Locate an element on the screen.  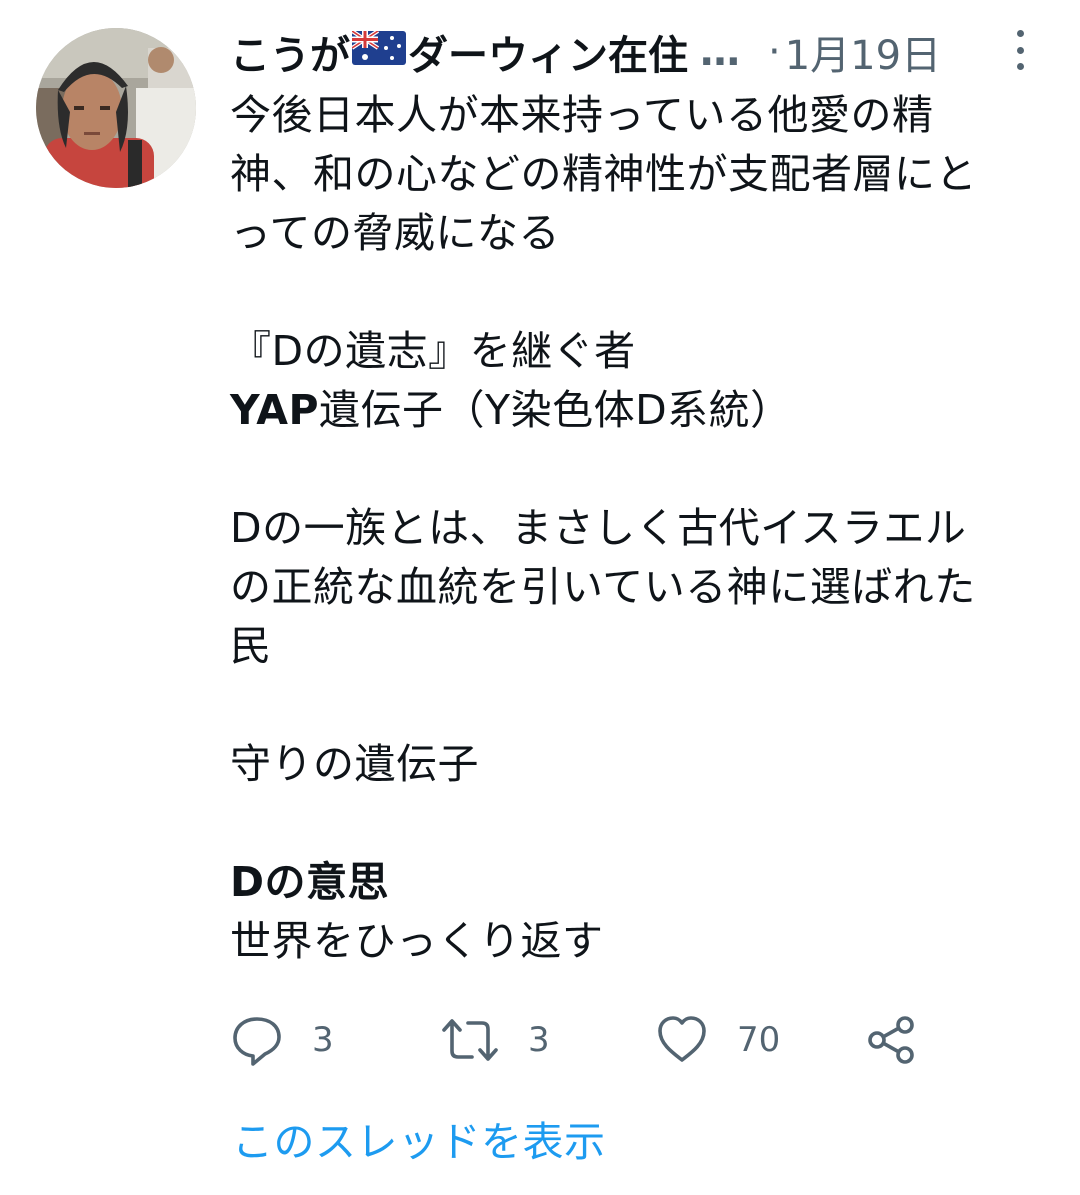
retweet-icon is located at coordinates (470, 1040).